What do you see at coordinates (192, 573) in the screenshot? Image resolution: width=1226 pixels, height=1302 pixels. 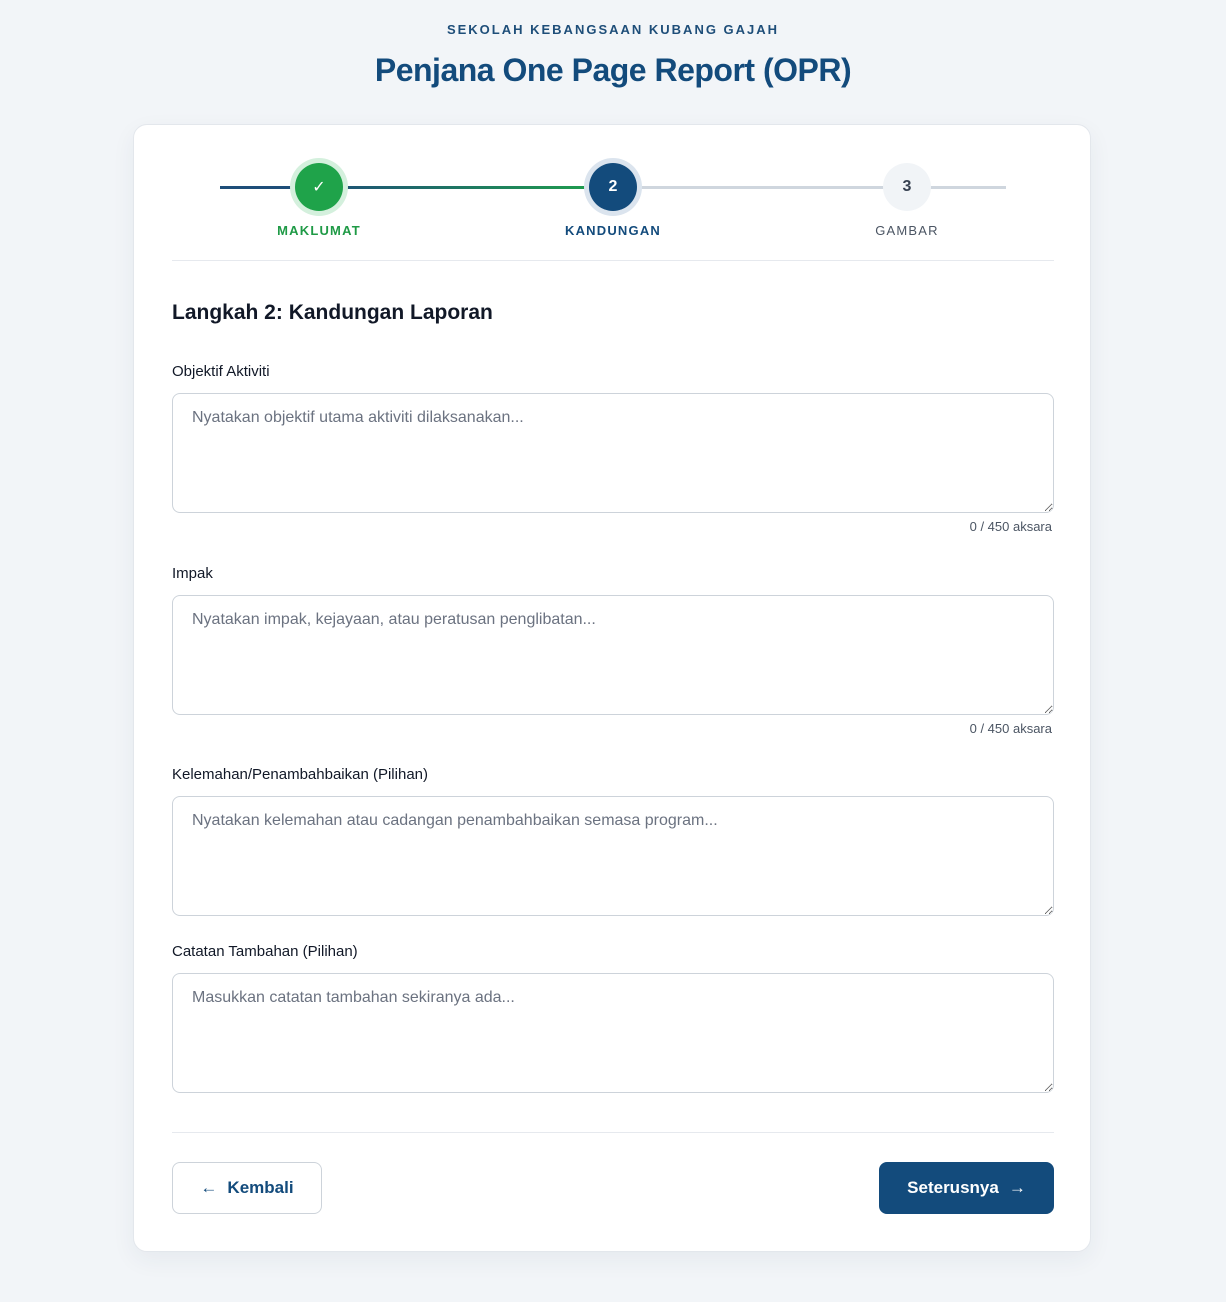 I see `impact-label: Impak` at bounding box center [192, 573].